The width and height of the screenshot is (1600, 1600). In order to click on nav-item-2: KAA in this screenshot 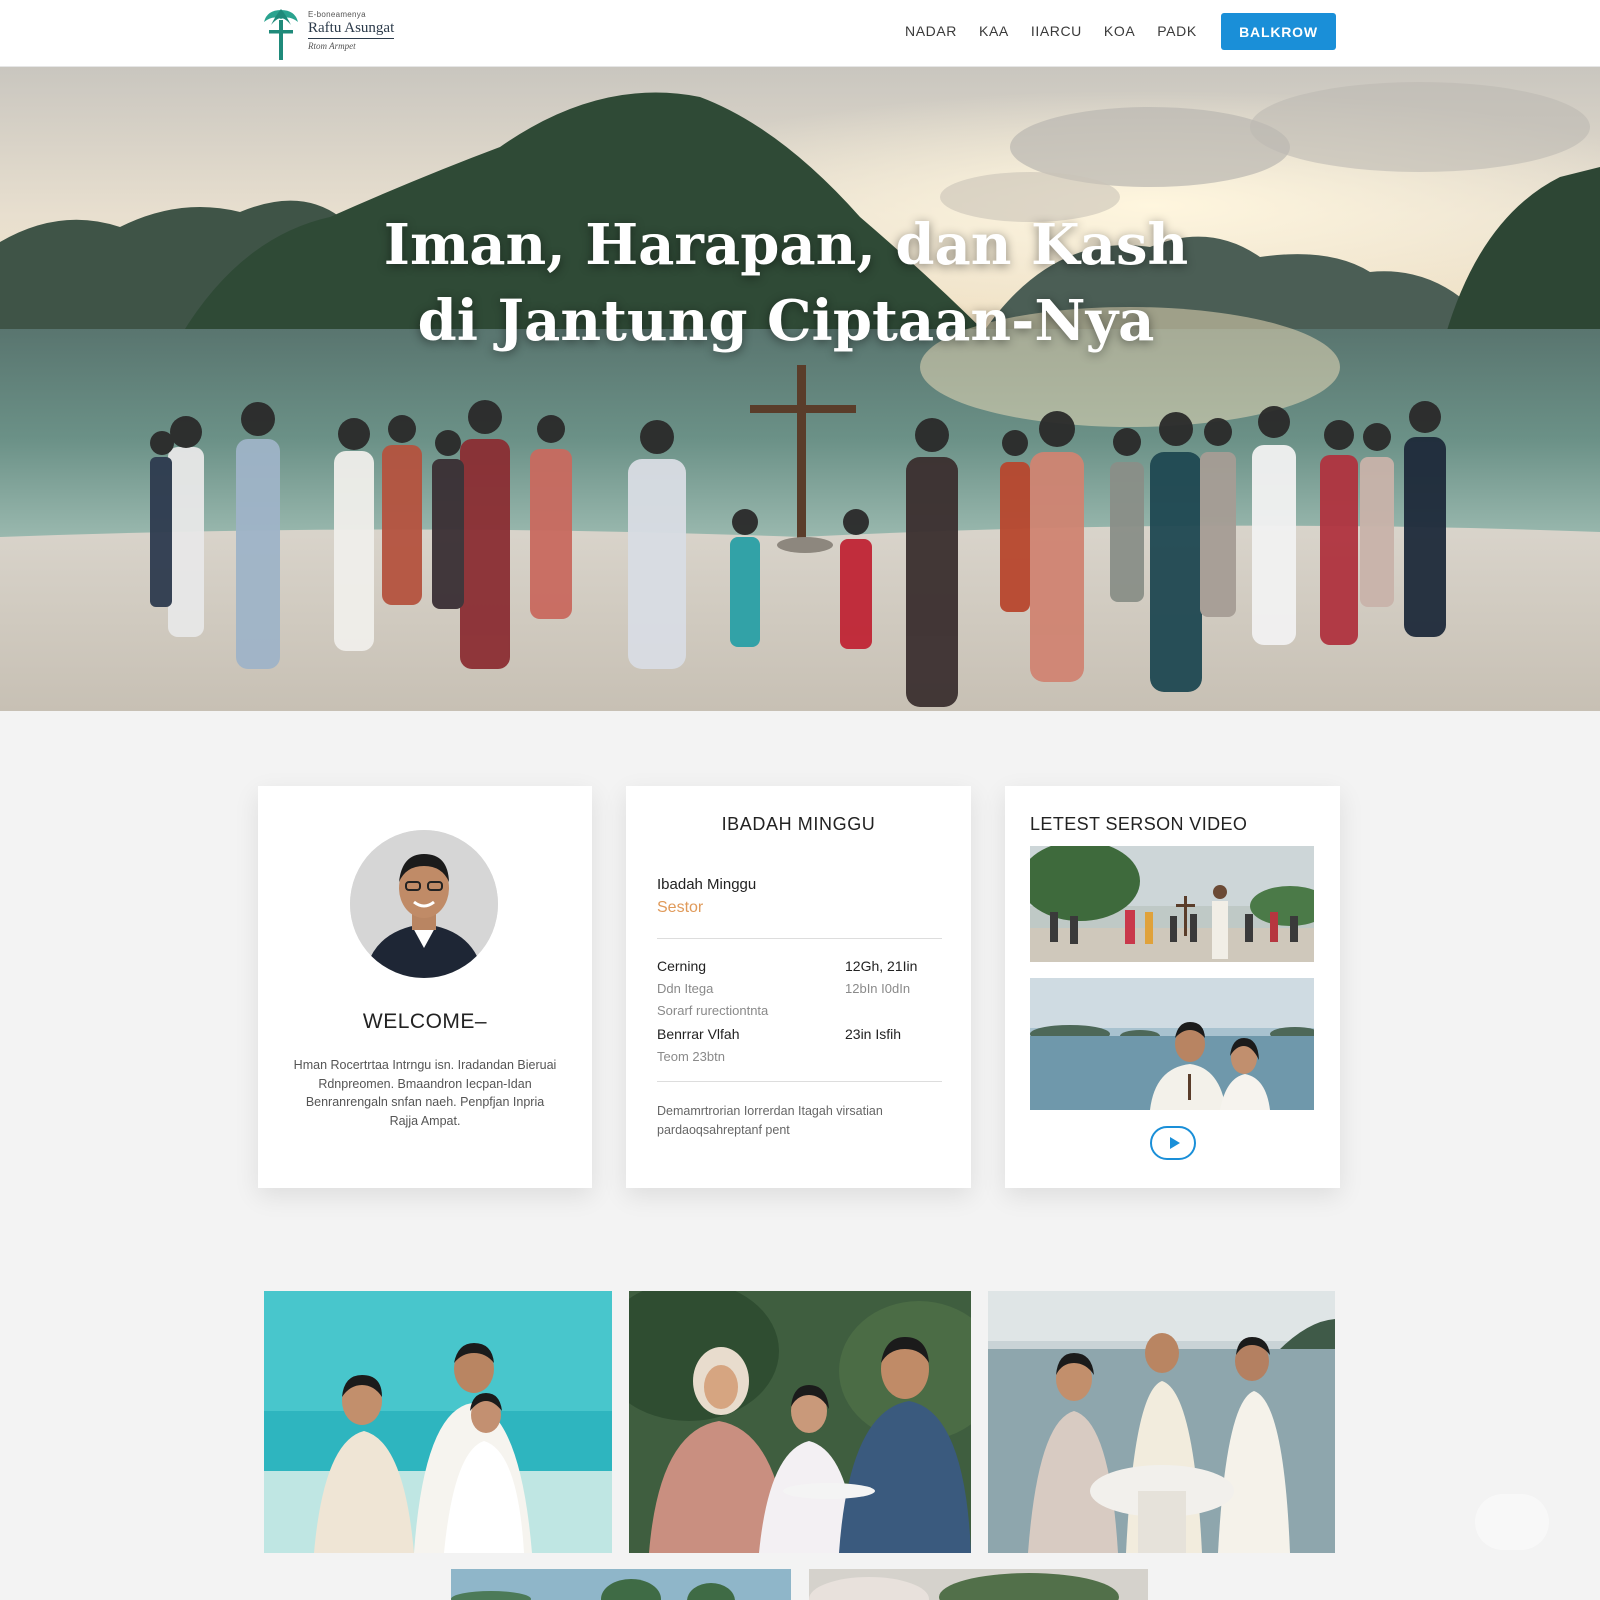, I will do `click(994, 31)`.